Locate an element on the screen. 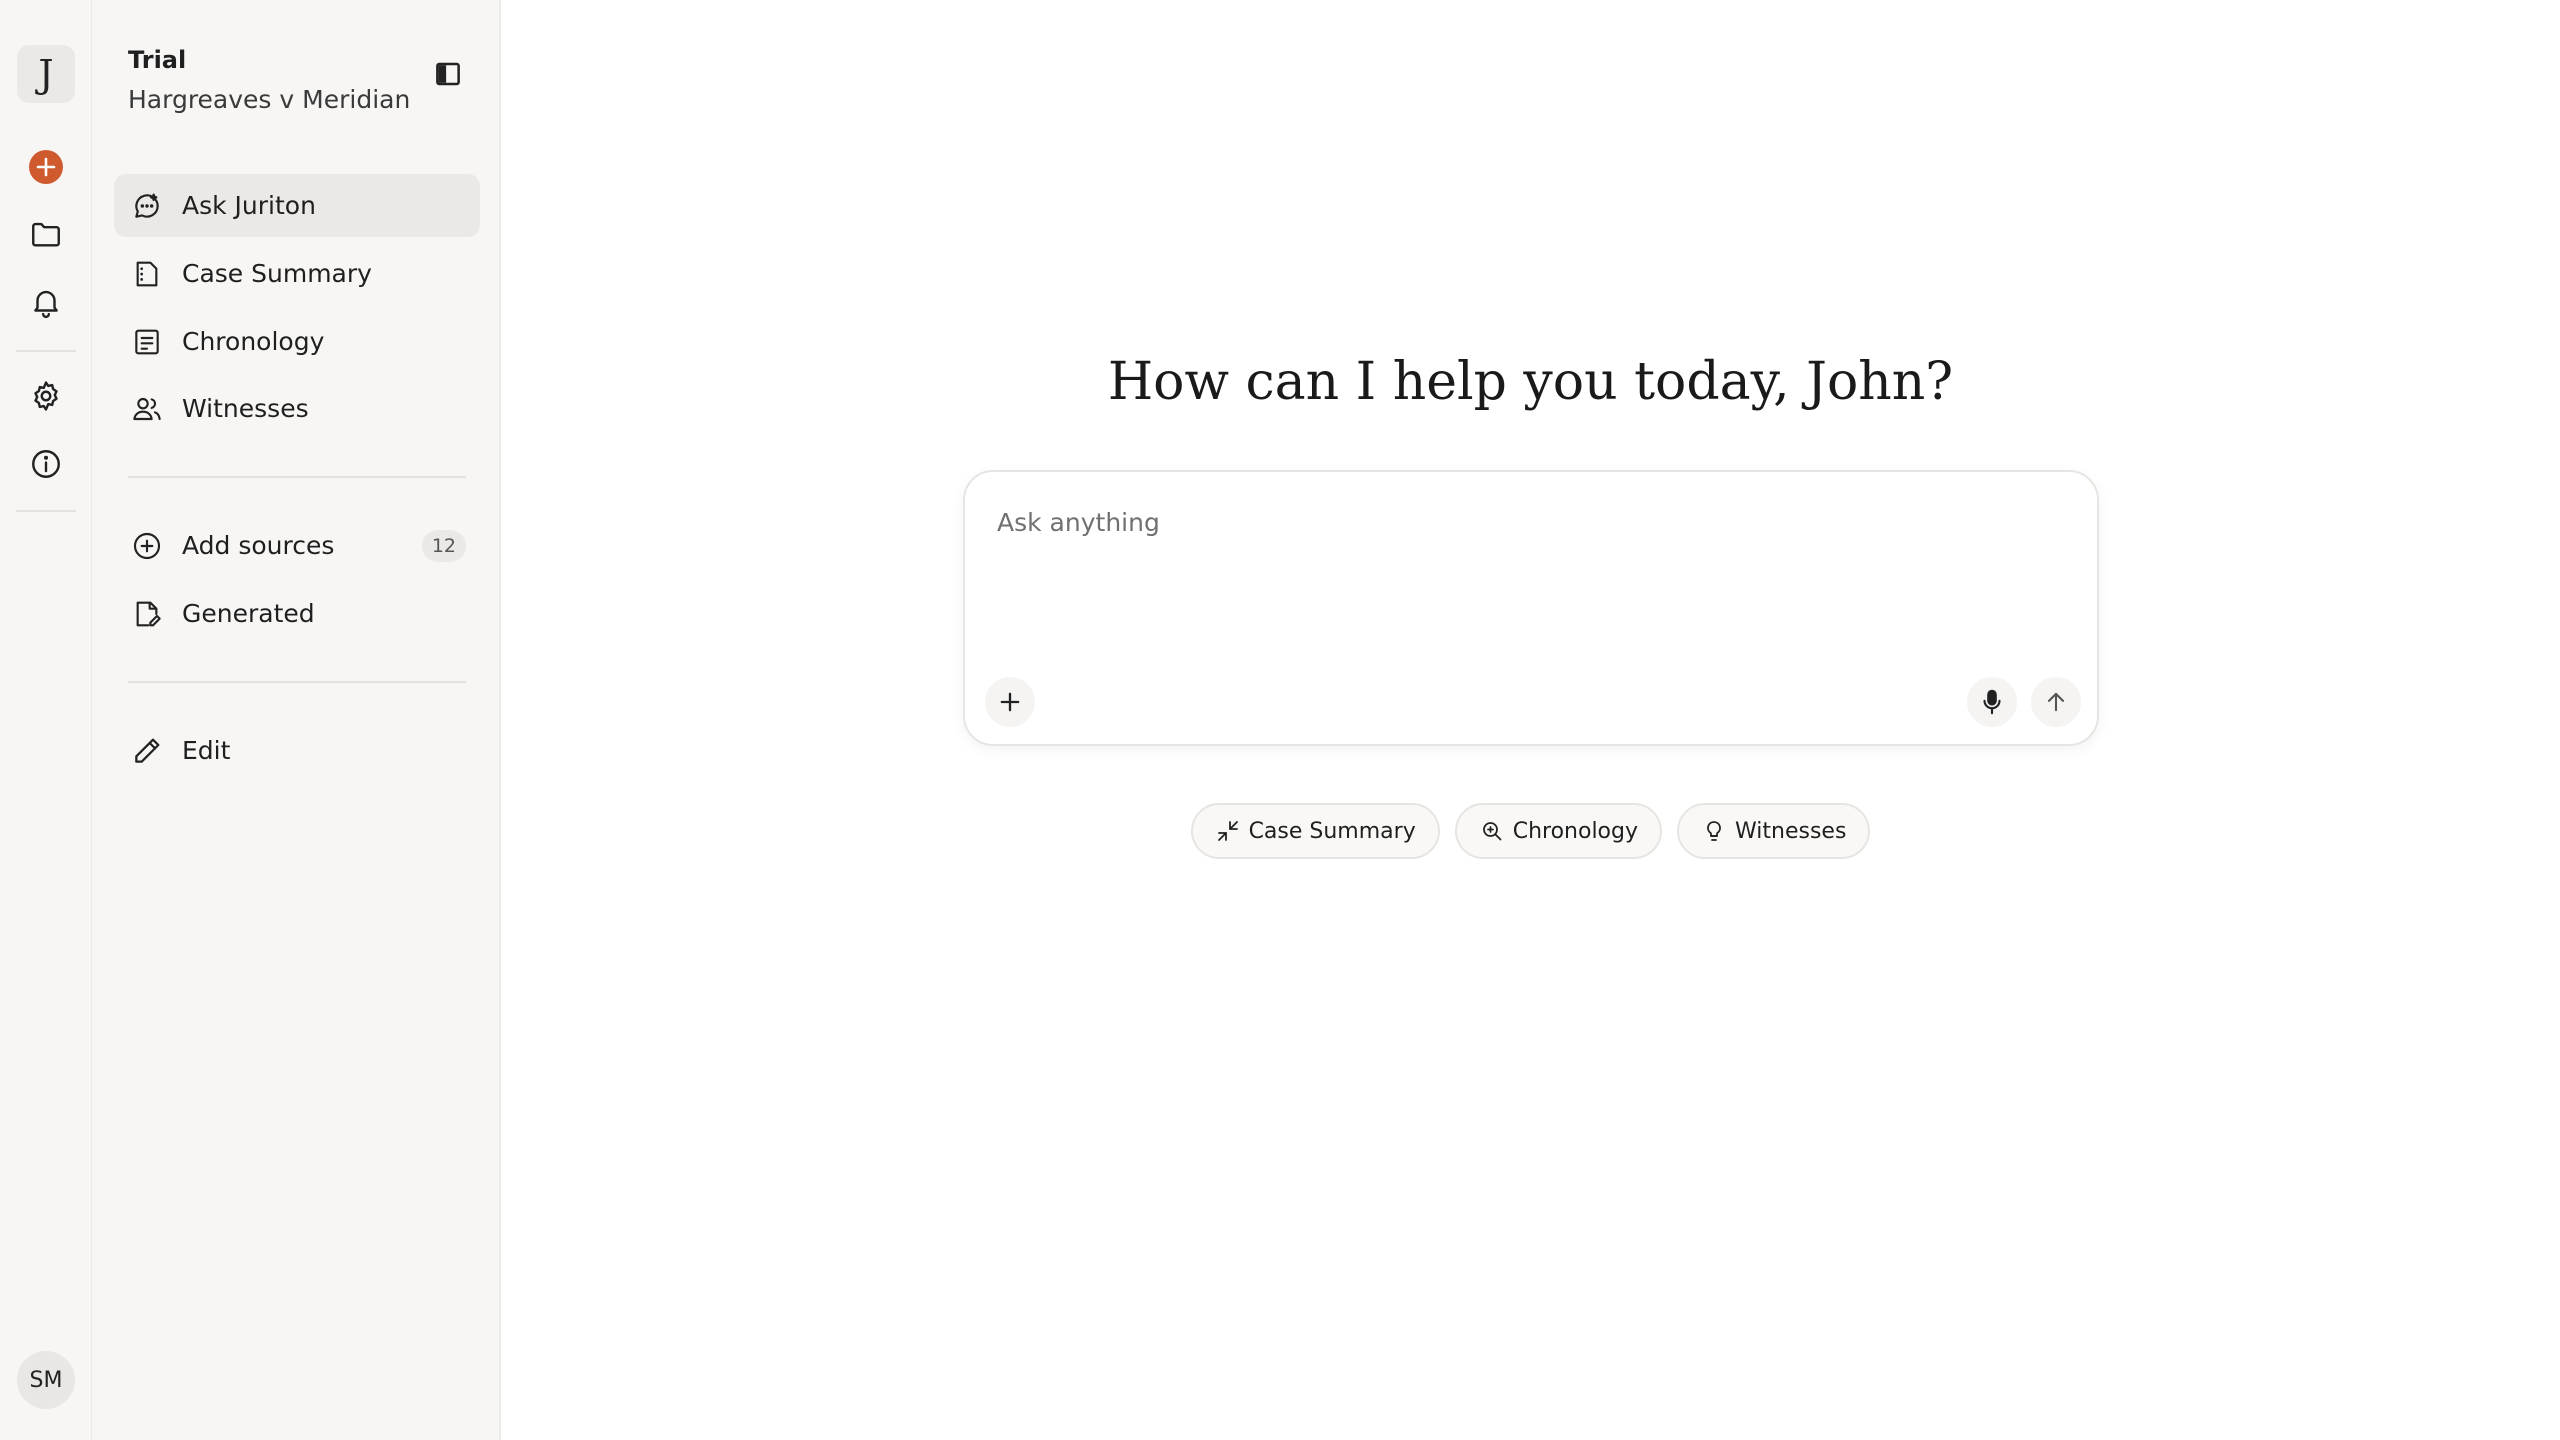  arrow-up-icon is located at coordinates (2056, 702).